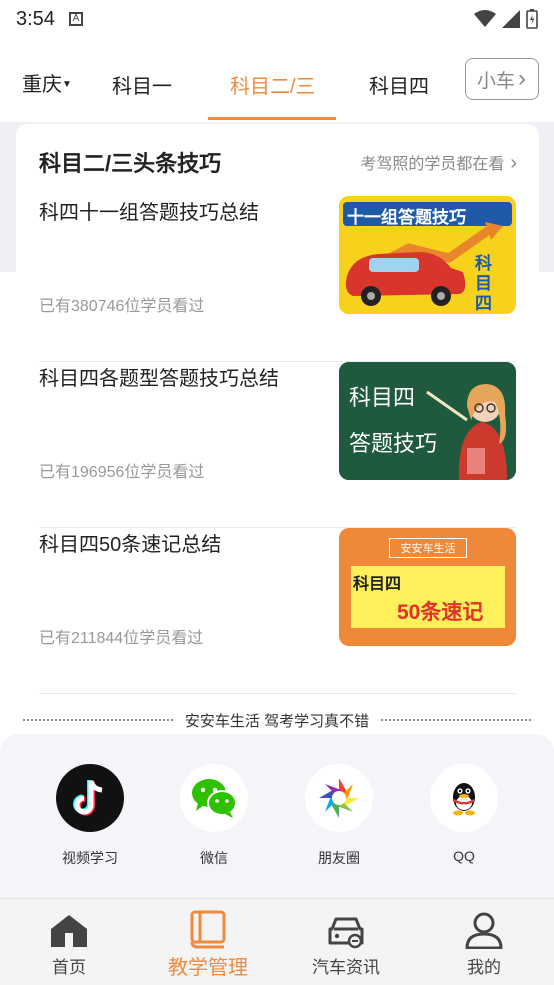 The width and height of the screenshot is (554, 985). Describe the element at coordinates (406, 217) in the screenshot. I see `thumbnail-banner-text: 十一组答题技巧` at that location.